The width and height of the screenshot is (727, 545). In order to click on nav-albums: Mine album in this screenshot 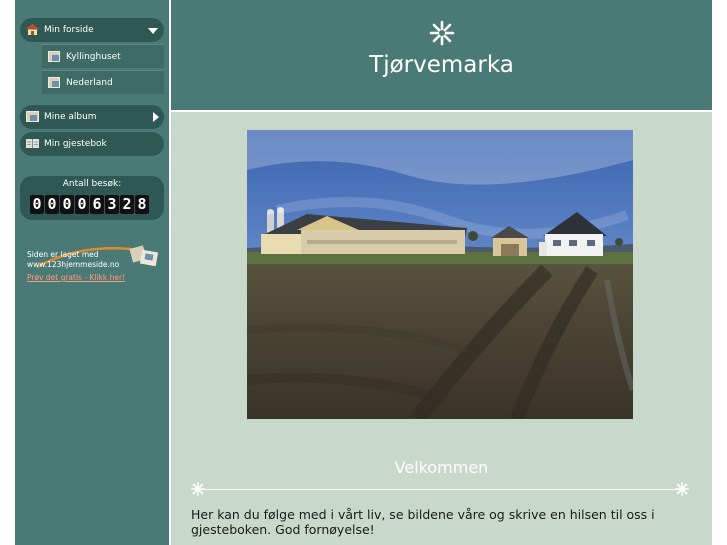, I will do `click(92, 117)`.